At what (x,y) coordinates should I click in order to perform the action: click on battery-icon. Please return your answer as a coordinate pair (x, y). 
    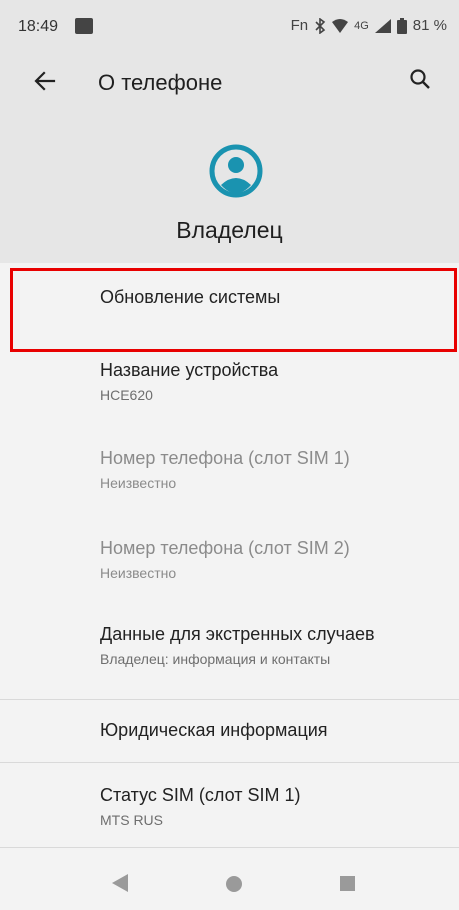
    Looking at the image, I should click on (401, 25).